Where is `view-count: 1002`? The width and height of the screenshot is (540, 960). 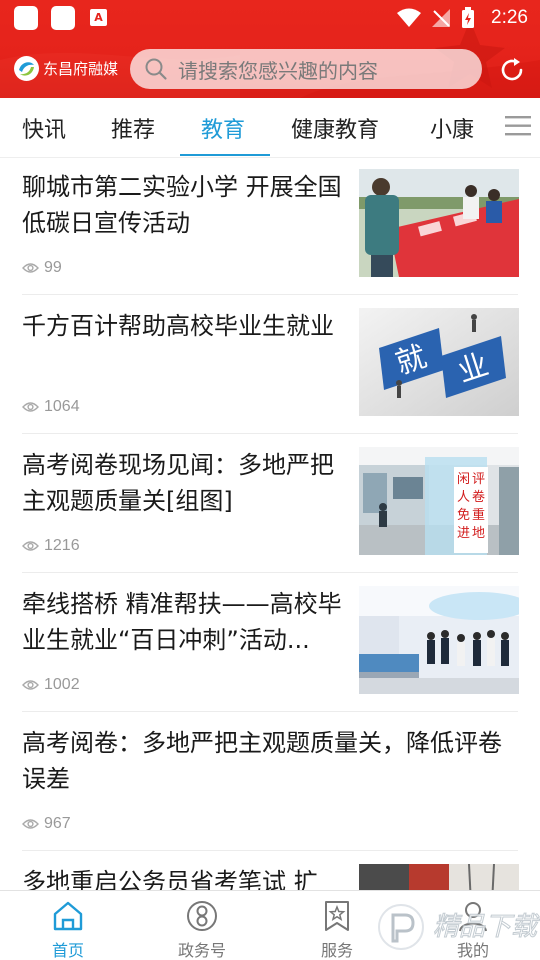
view-count: 1002 is located at coordinates (51, 685).